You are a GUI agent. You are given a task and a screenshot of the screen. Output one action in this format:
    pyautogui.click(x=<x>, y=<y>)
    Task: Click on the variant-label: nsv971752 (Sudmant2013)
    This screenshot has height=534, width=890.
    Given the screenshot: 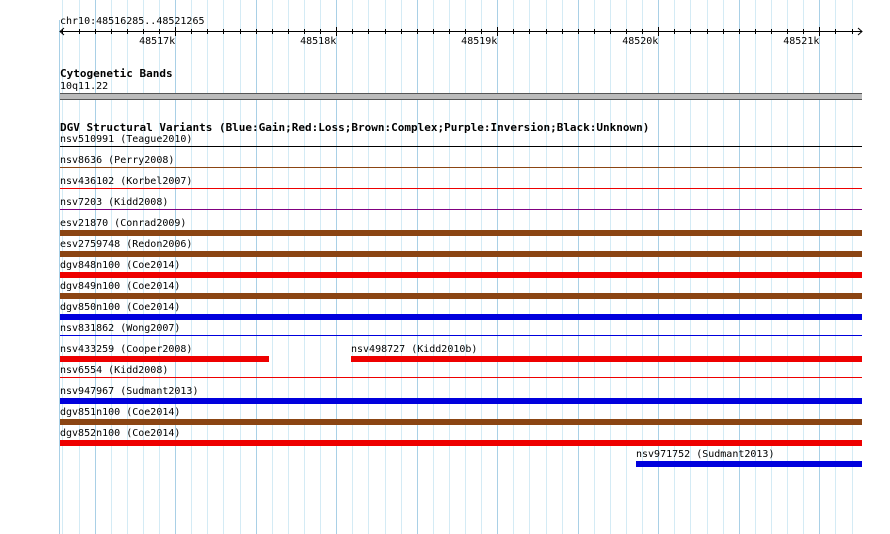 What is the action you would take?
    pyautogui.click(x=705, y=454)
    